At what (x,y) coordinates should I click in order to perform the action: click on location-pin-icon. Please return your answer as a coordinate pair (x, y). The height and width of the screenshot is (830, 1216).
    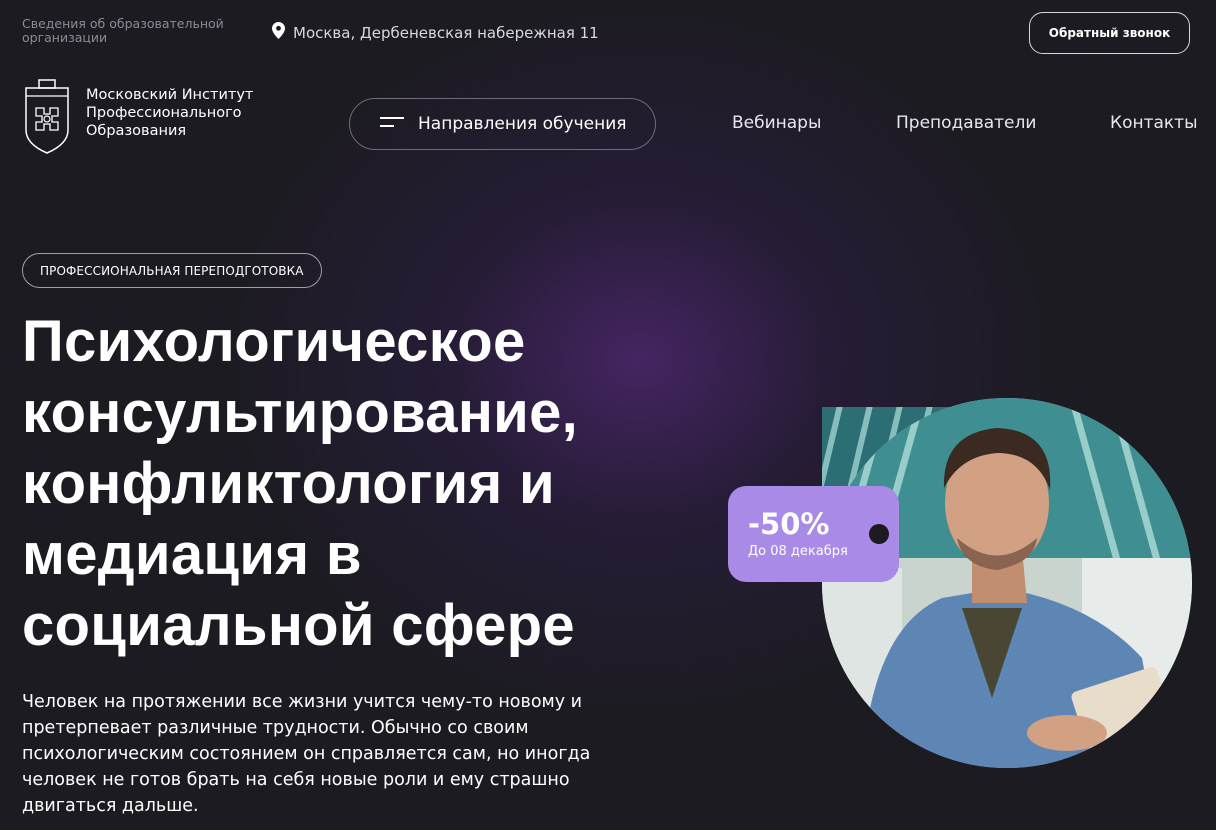
    Looking at the image, I should click on (278, 32).